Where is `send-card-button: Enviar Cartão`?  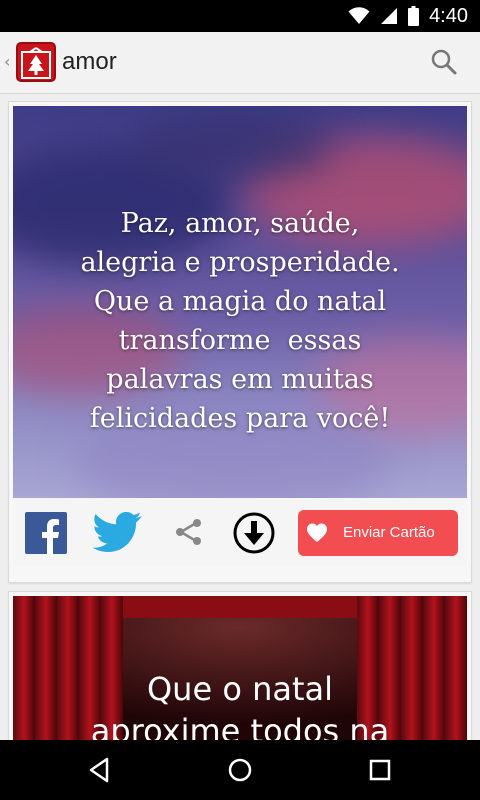
send-card-button: Enviar Cartão is located at coordinates (378, 533).